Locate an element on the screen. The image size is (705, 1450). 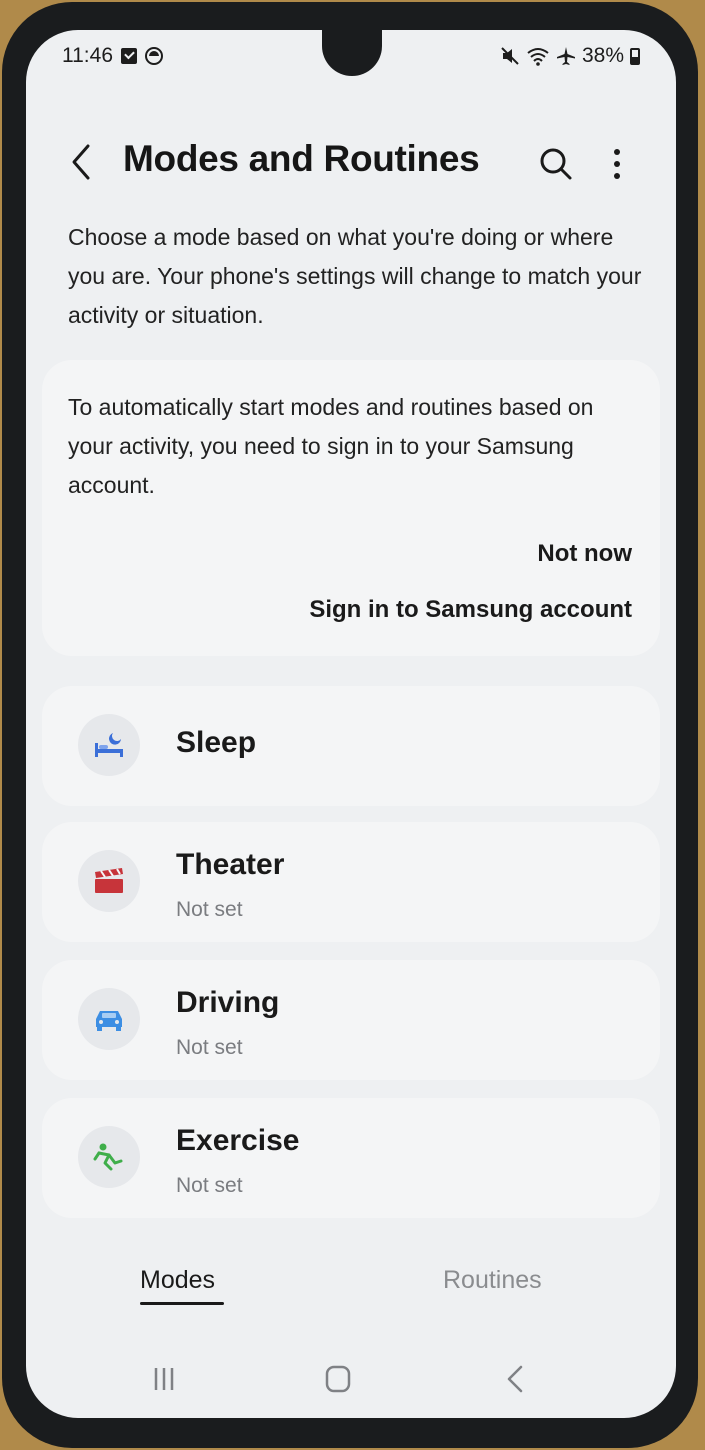
active-tab-indicator is located at coordinates (182, 1303).